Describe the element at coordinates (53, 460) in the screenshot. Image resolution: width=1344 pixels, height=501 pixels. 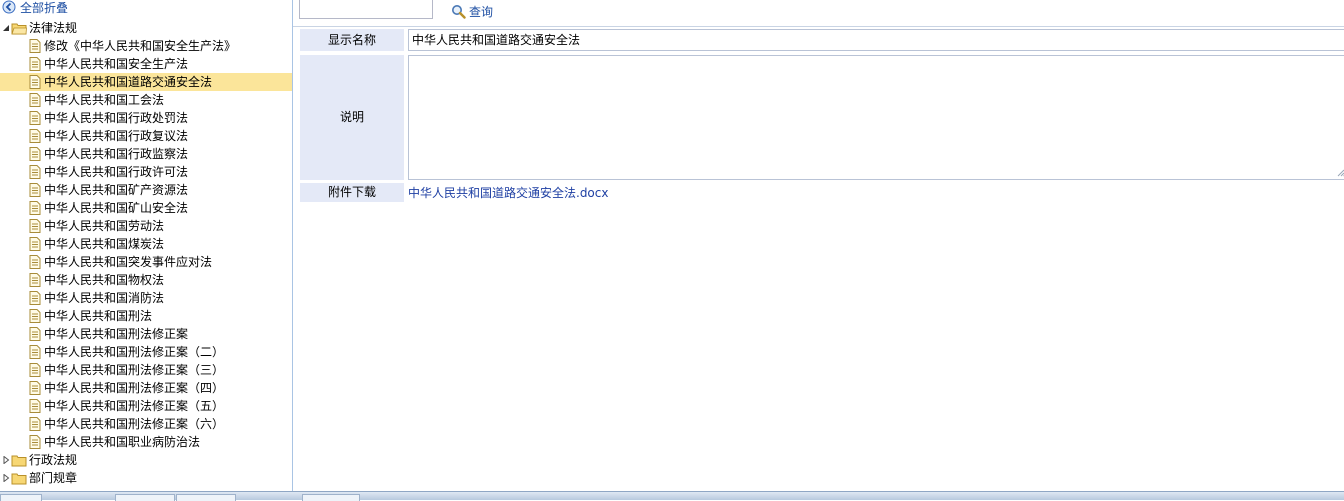
I see `tree-folder-label: 行政法规` at that location.